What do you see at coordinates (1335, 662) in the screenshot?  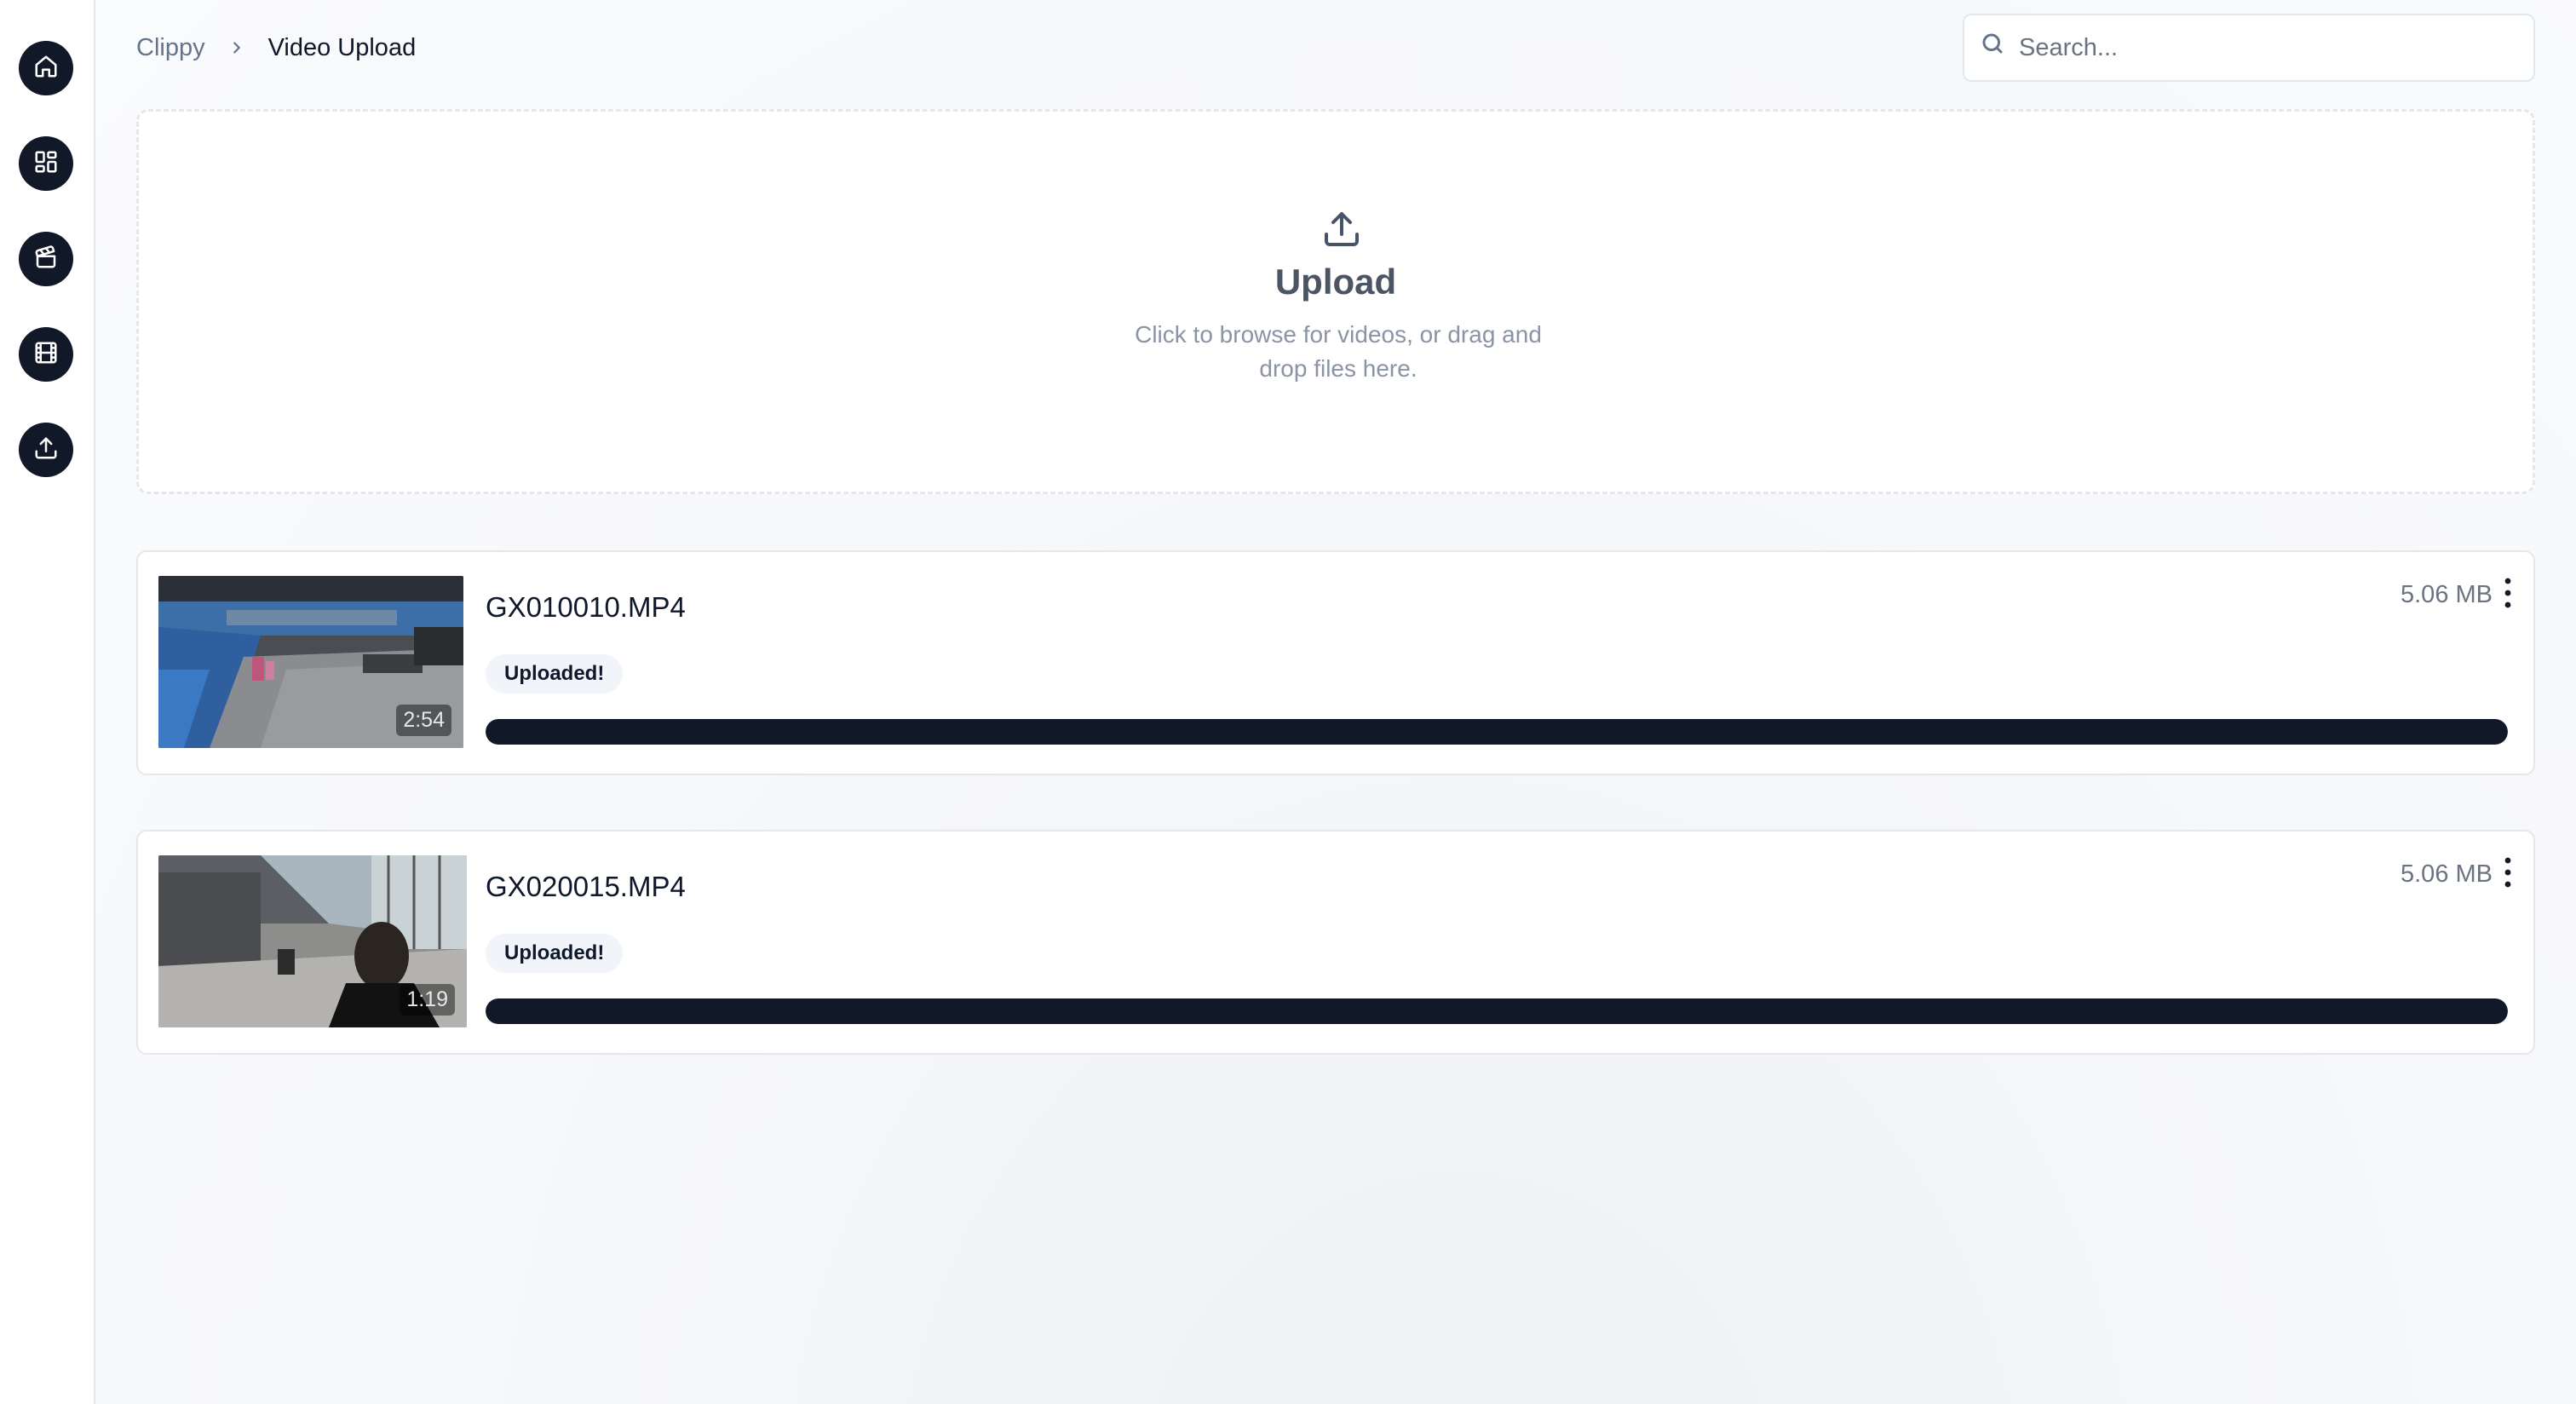 I see `upload-card: 2:54 GX010010.MP4 Uploaded! 5.06 MB` at bounding box center [1335, 662].